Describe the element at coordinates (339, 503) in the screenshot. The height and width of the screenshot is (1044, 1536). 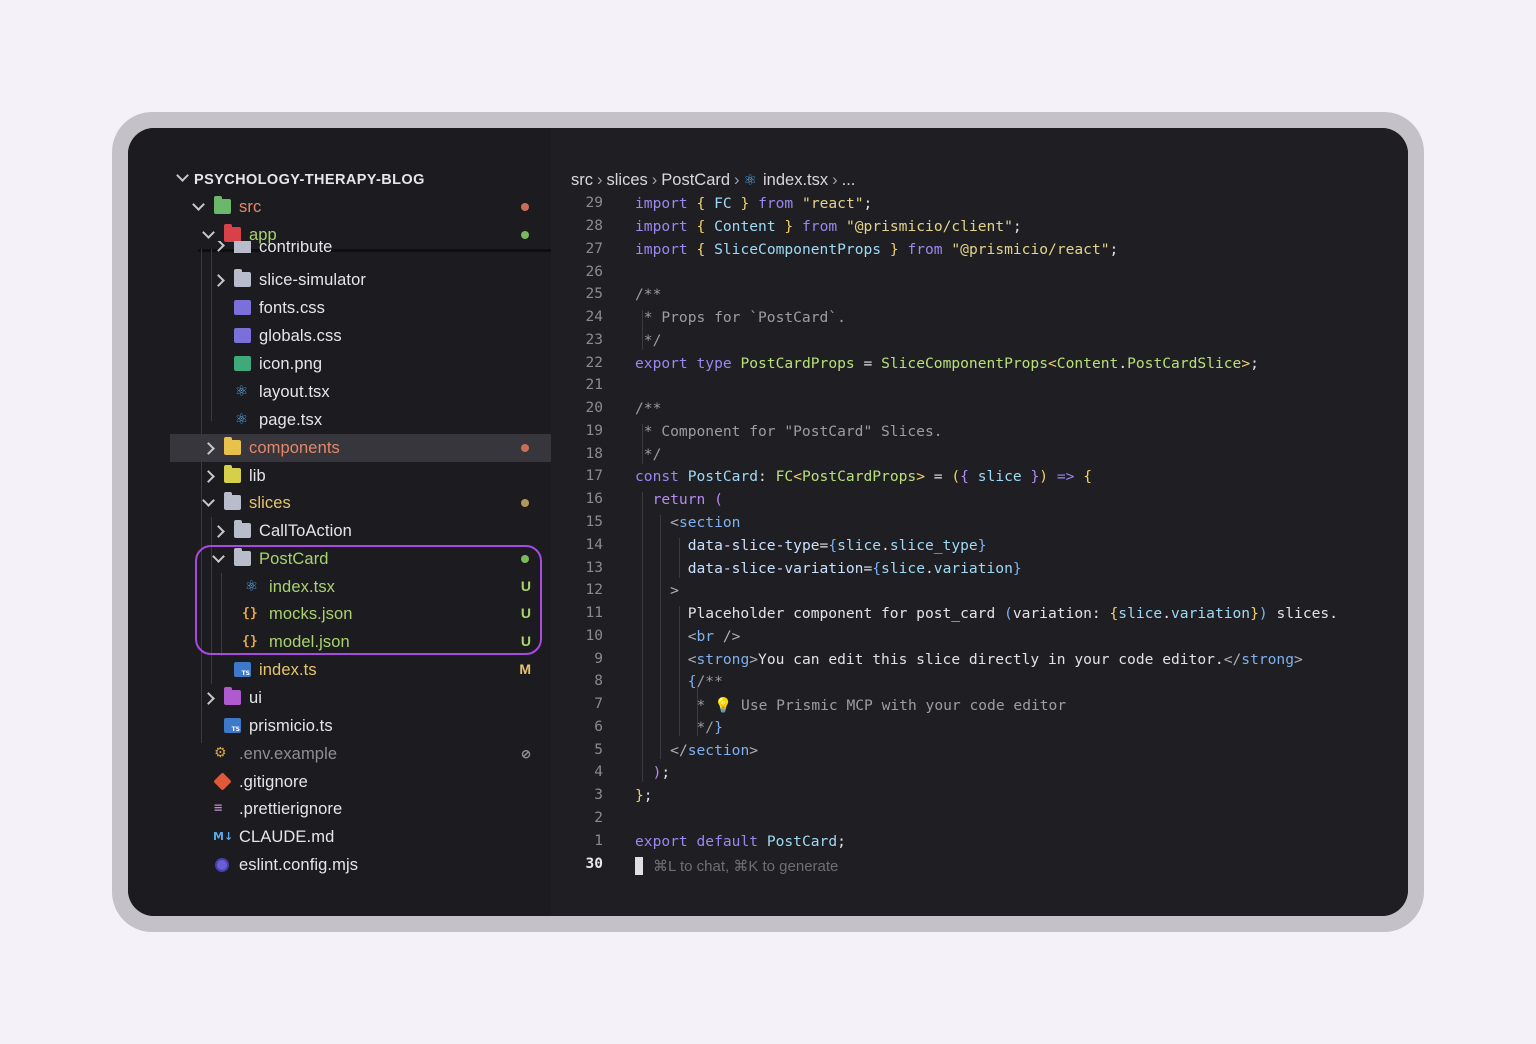
I see `tree-item-slices: slices` at that location.